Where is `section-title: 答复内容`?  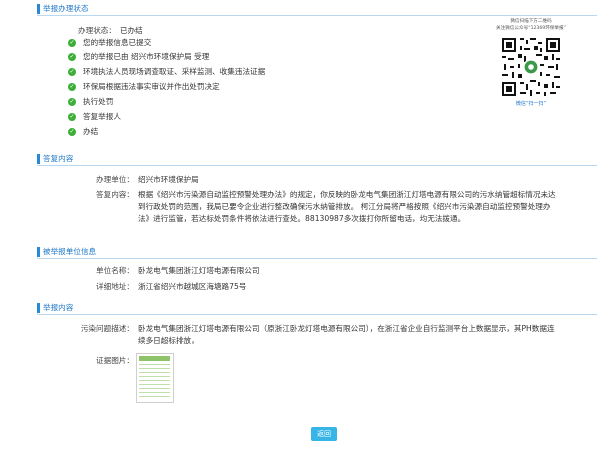
section-title: 答复内容 is located at coordinates (58, 158).